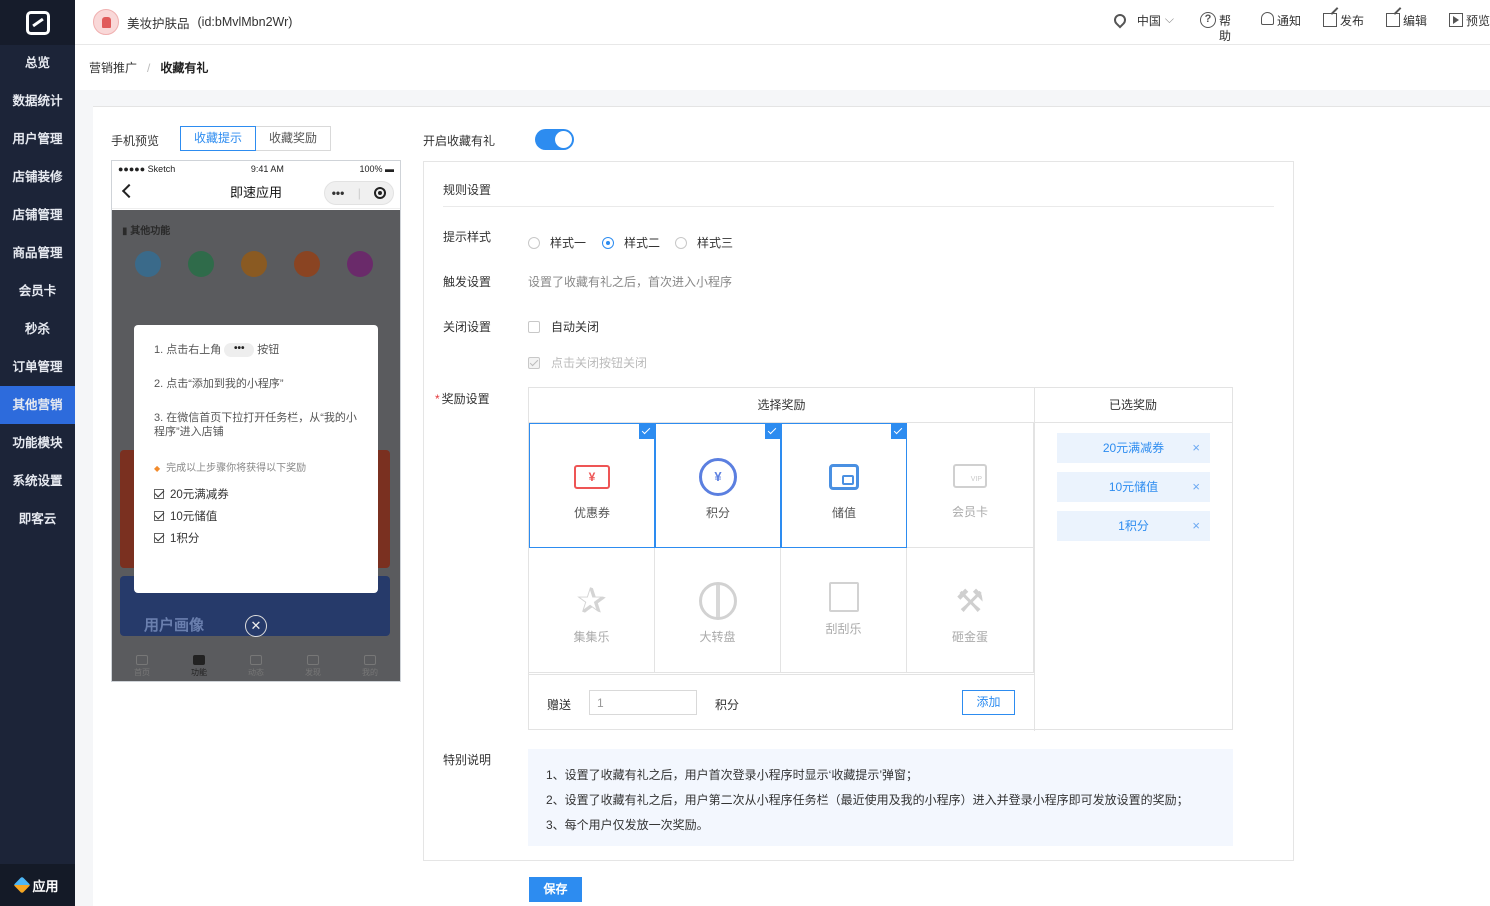 The width and height of the screenshot is (1490, 906). Describe the element at coordinates (37, 139) in the screenshot. I see `sidebar-item-users: 用户管理` at that location.